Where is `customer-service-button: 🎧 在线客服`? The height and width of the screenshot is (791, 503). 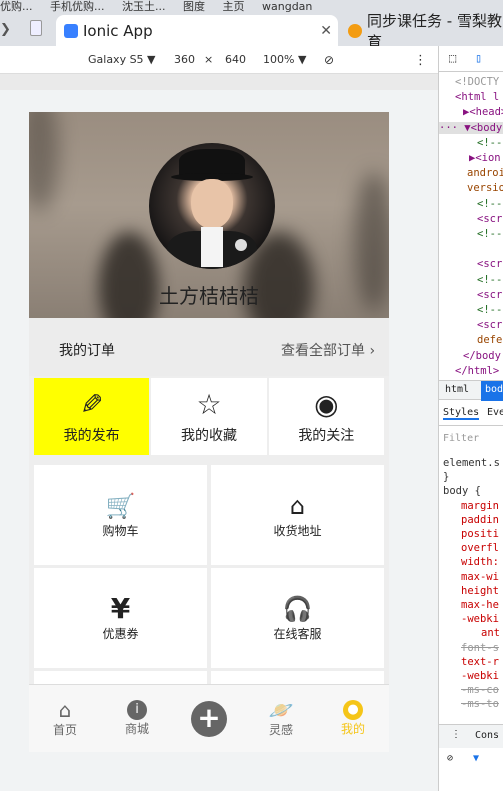 customer-service-button: 🎧 在线客服 is located at coordinates (297, 618).